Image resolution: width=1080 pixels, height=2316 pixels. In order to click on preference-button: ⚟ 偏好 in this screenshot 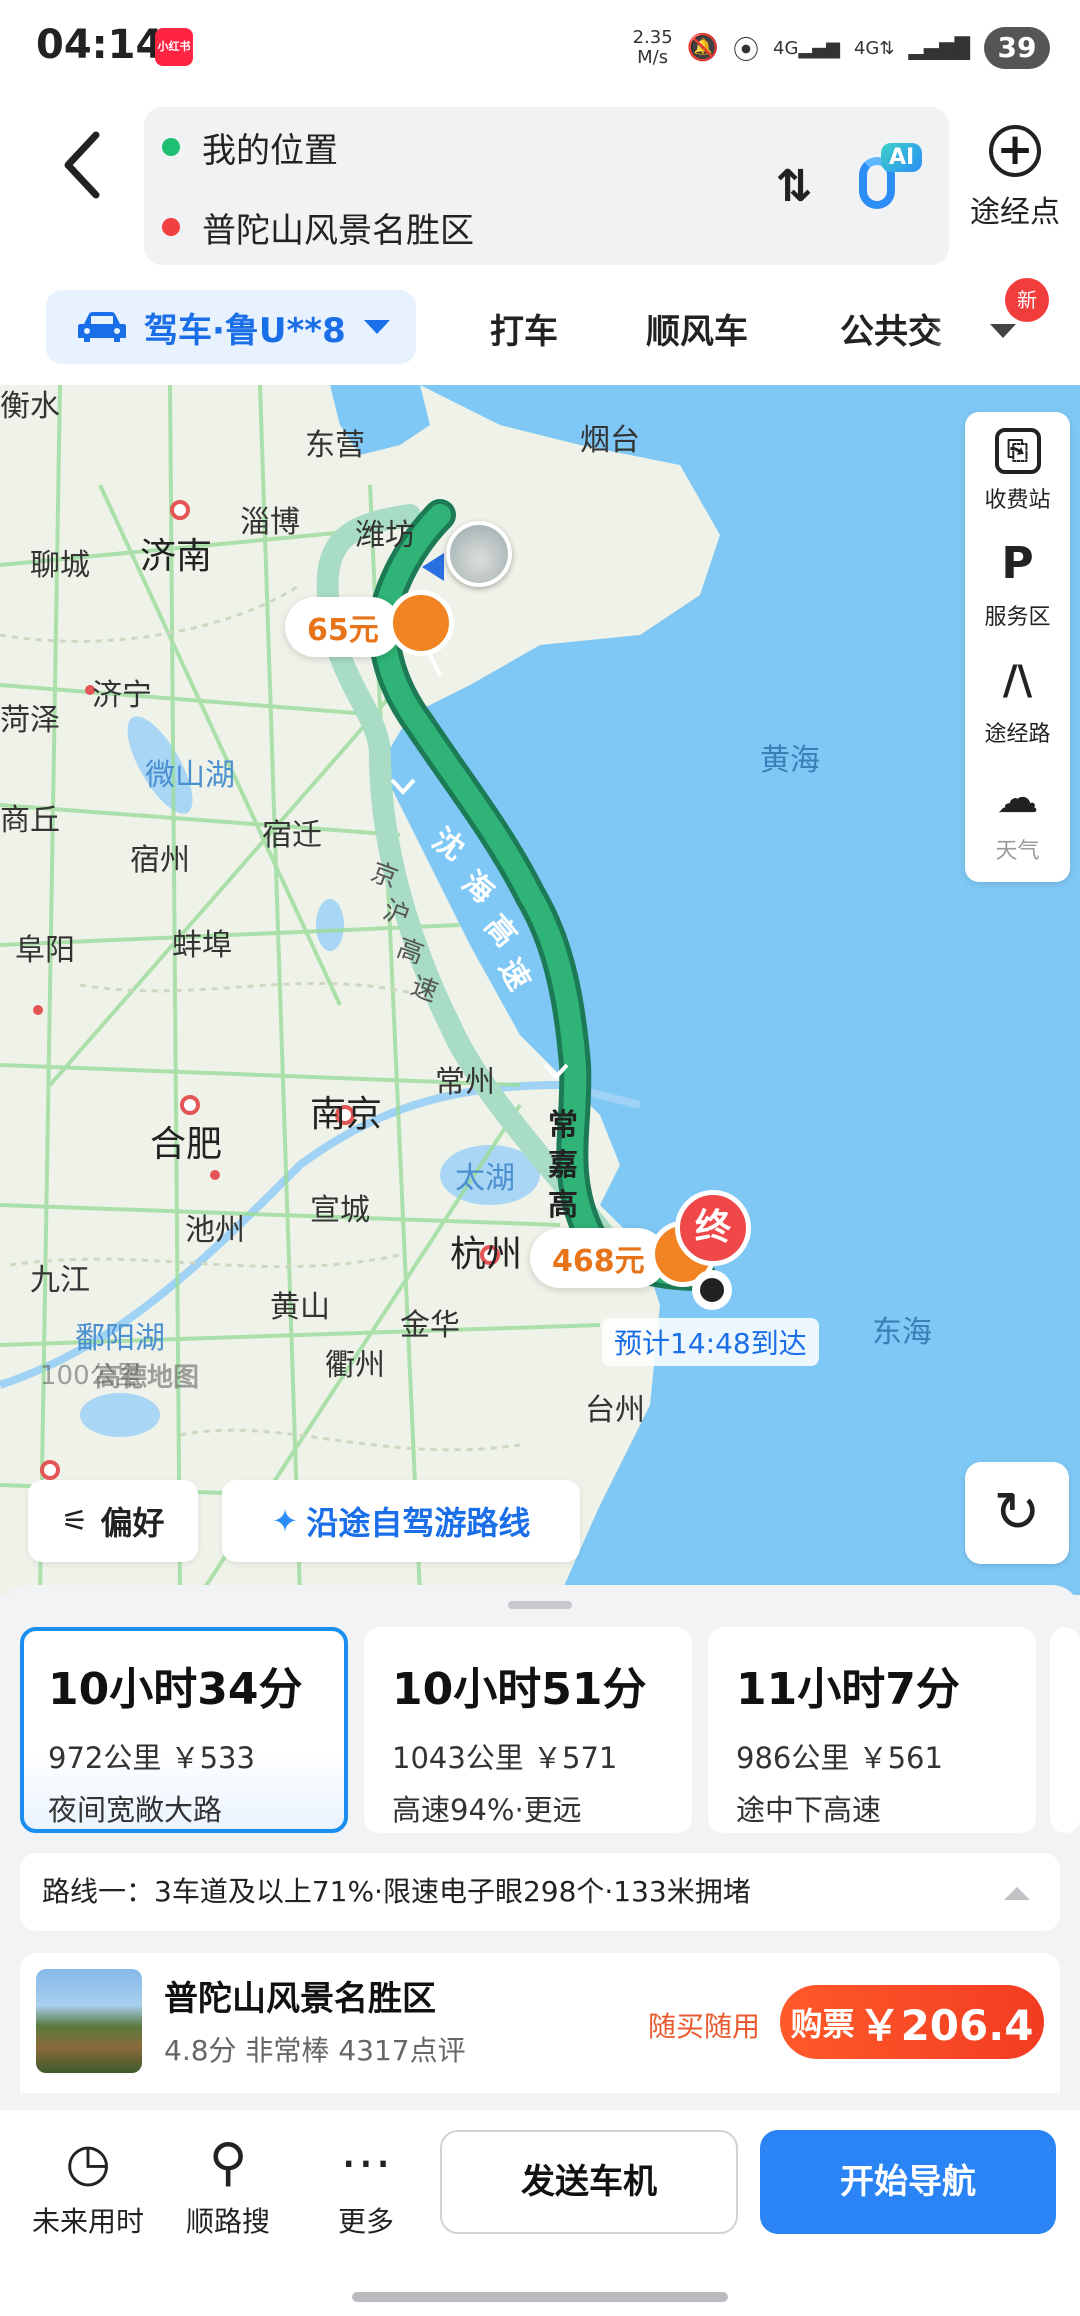, I will do `click(113, 1521)`.